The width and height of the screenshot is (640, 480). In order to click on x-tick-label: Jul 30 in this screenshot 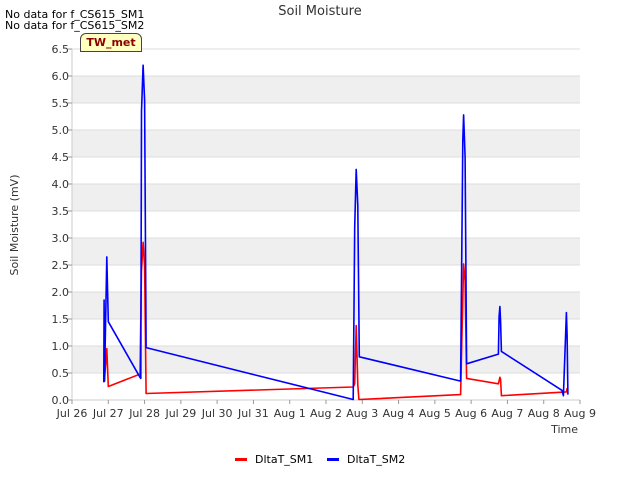, I will do `click(217, 413)`.